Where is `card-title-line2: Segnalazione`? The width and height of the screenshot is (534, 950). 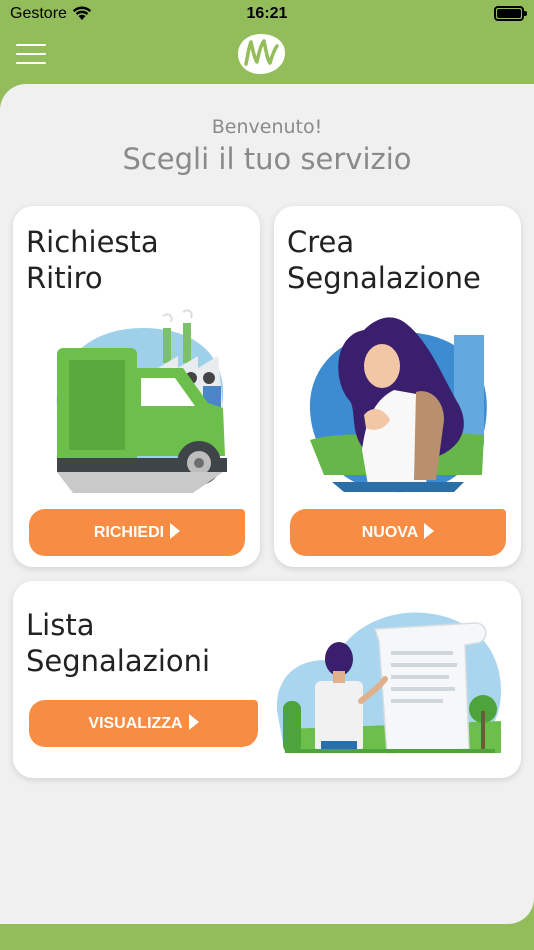 card-title-line2: Segnalazione is located at coordinates (384, 278).